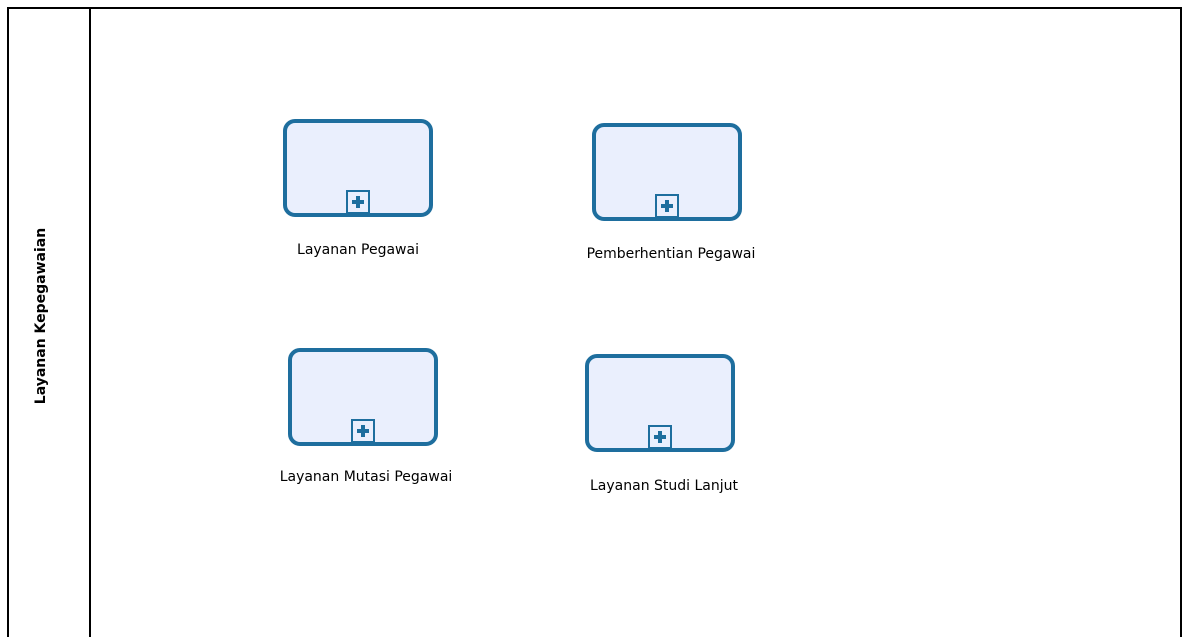  I want to click on task-label: Layanan Studi Lanjut, so click(664, 486).